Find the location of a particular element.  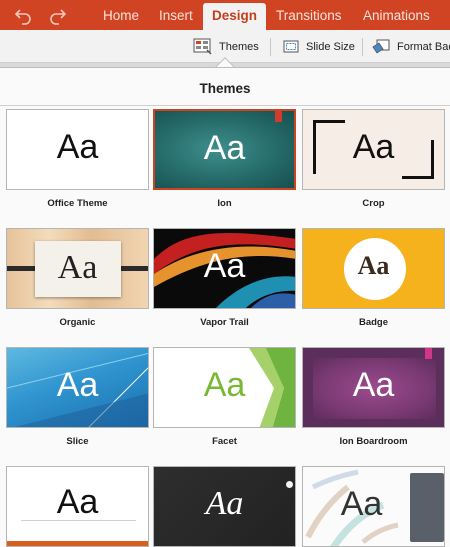

theme-tile-organic: Aa is located at coordinates (77, 268).